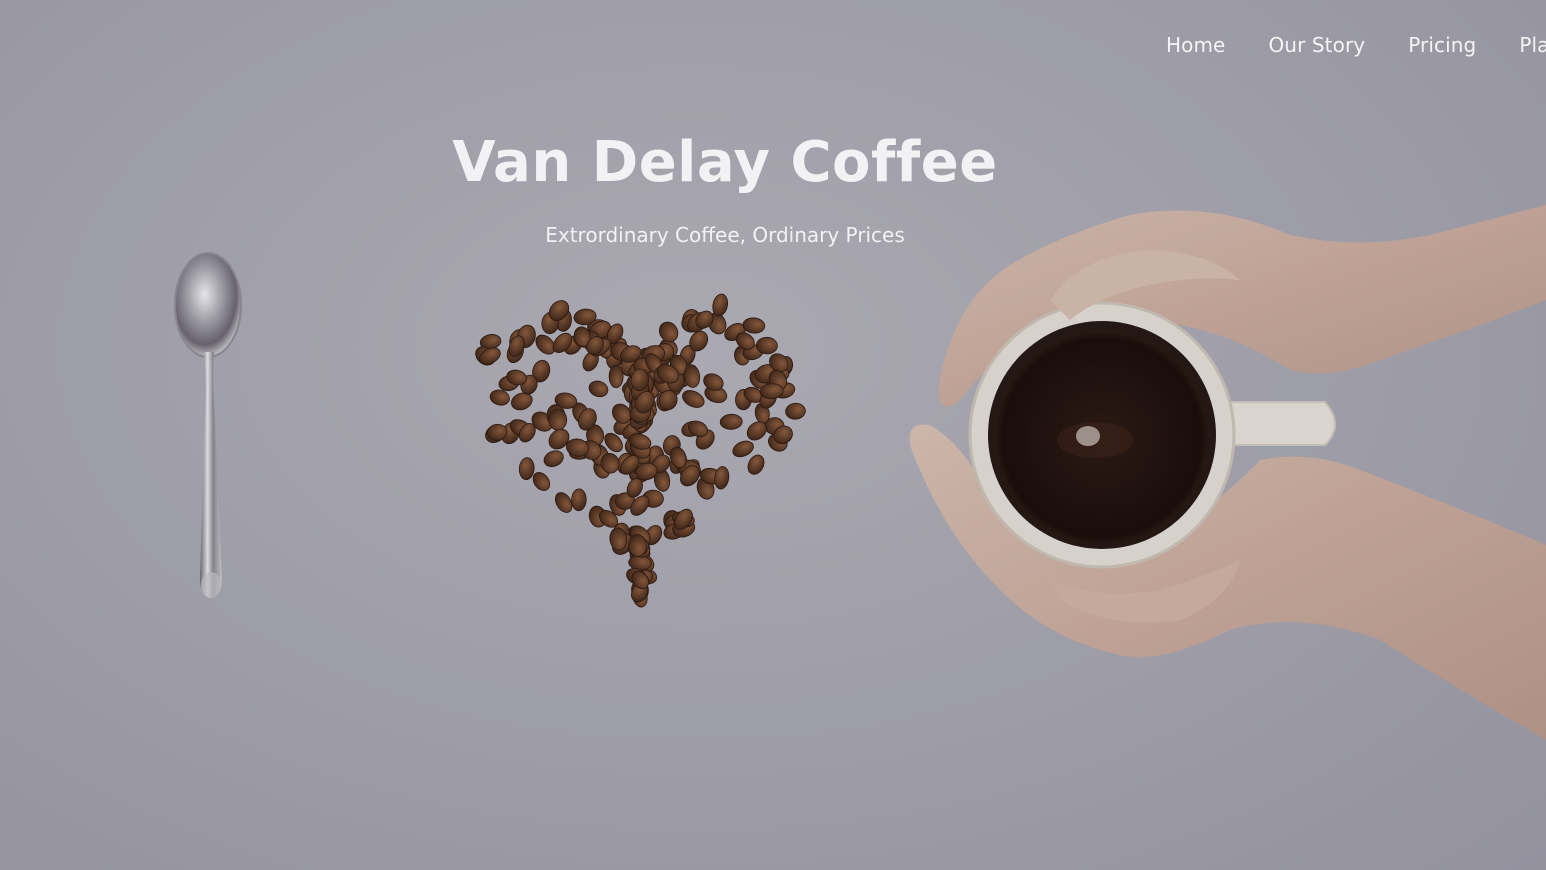 The height and width of the screenshot is (870, 1546). Describe the element at coordinates (1442, 45) in the screenshot. I see `nav-link-pricing: Pricing` at that location.